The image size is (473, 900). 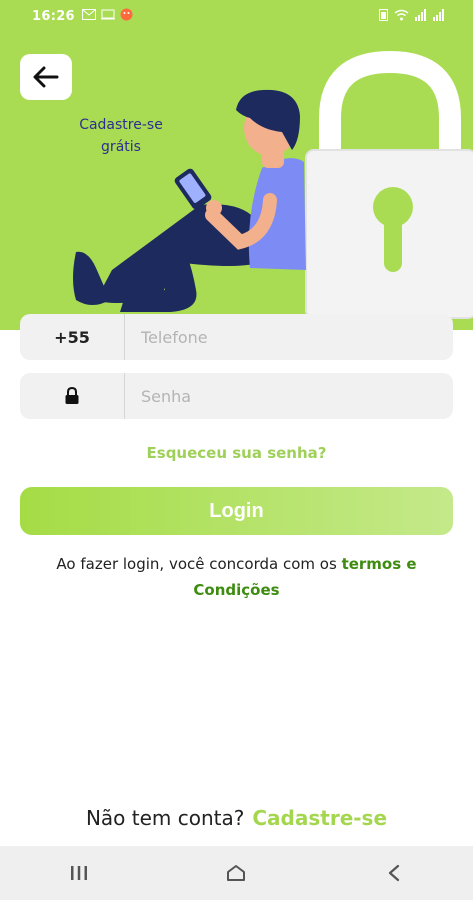 I want to click on lock-icon, so click(x=72, y=395).